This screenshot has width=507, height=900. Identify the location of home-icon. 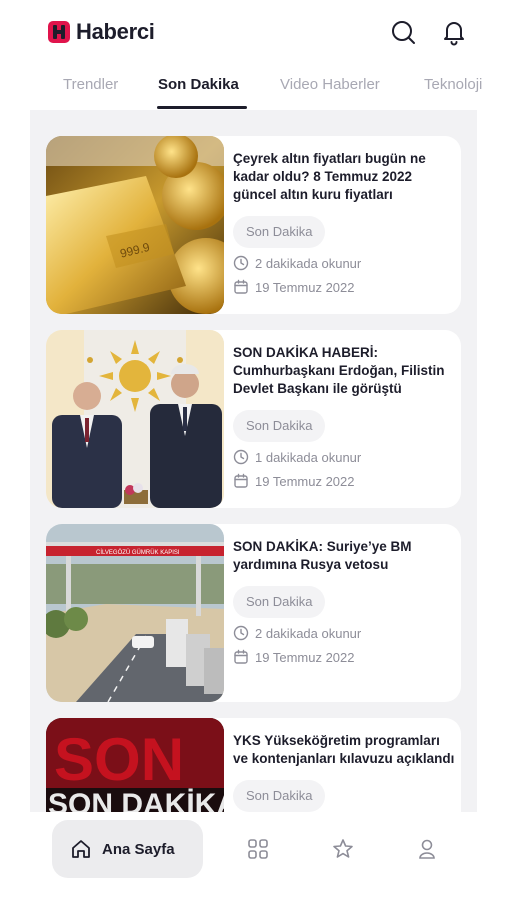
(81, 849).